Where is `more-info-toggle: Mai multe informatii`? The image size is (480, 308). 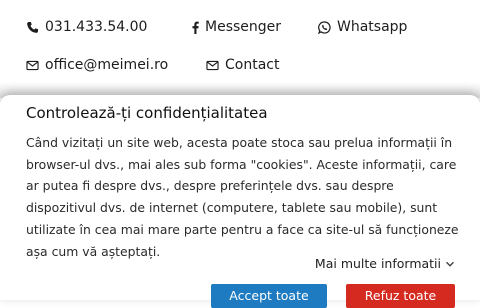 more-info-toggle: Mai multe informatii is located at coordinates (385, 263).